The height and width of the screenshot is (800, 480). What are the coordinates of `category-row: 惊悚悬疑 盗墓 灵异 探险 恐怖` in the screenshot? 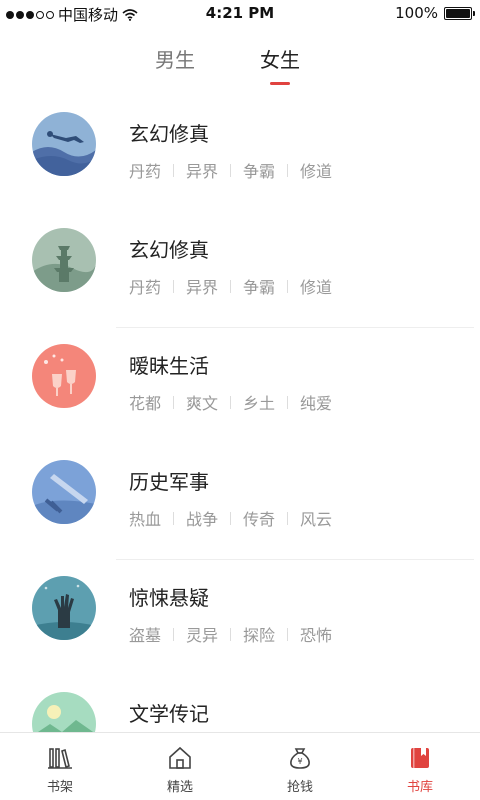 It's located at (240, 622).